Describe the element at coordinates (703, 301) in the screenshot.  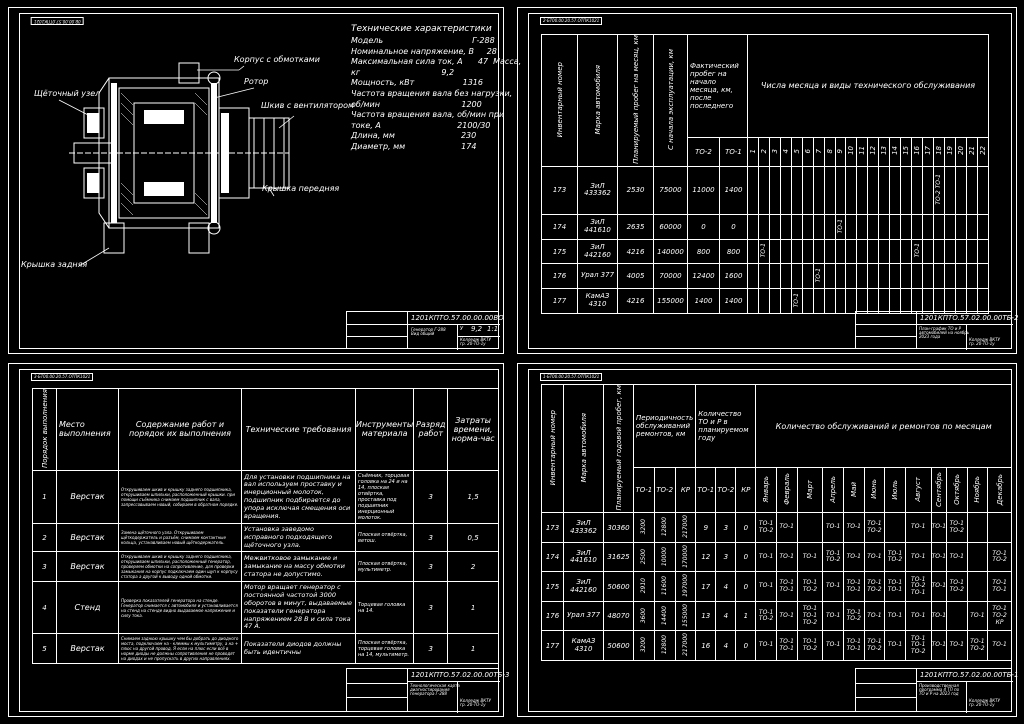
I see `cell-to2: 1400` at that location.